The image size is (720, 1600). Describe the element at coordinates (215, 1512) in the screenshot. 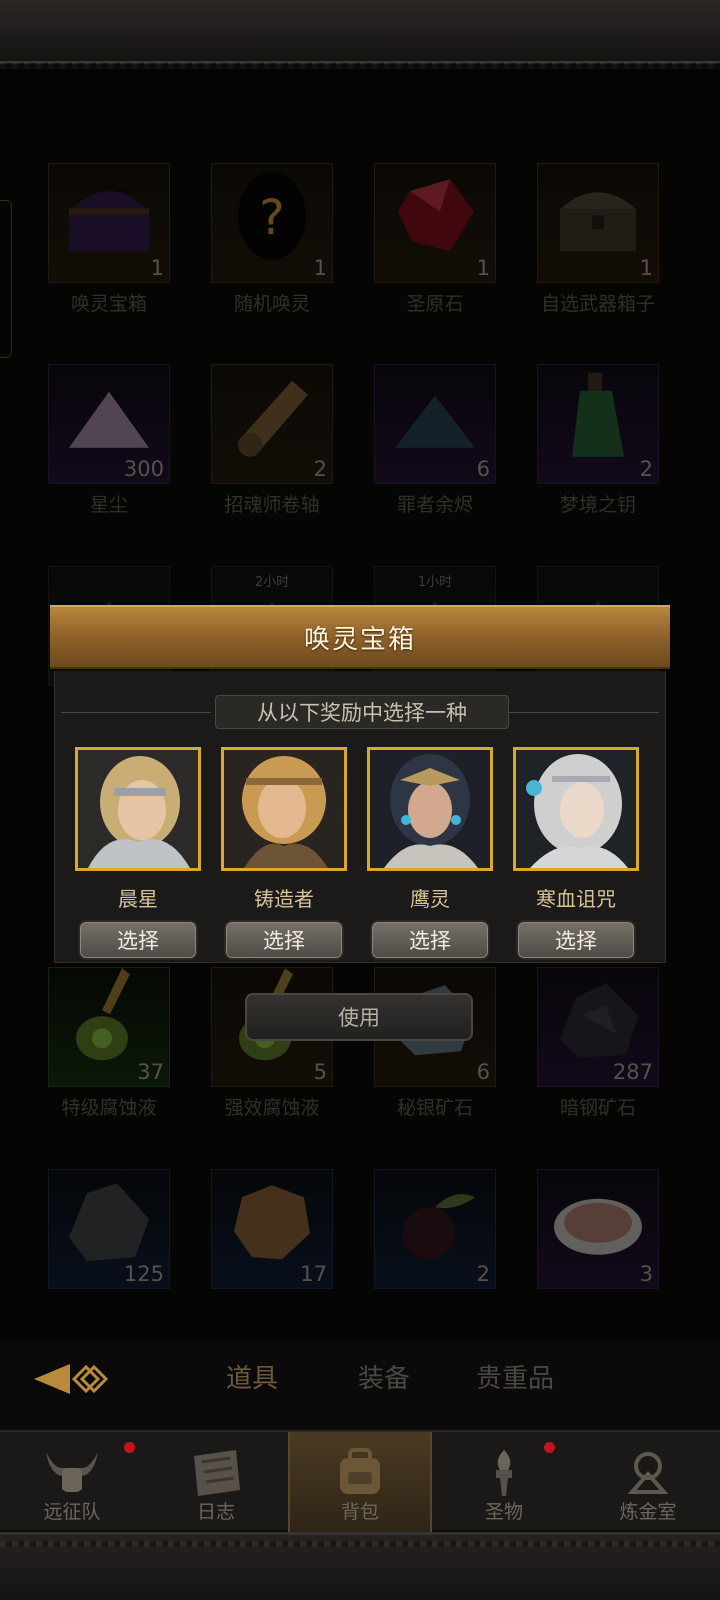

I see `nav-label: 日志` at that location.